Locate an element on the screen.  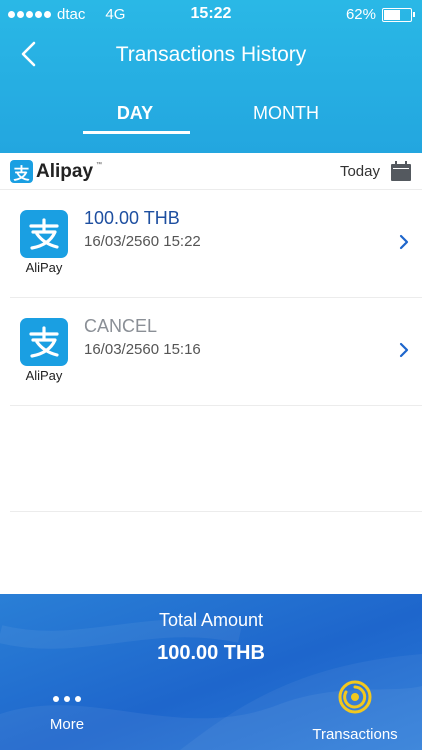
transaction-row: AliPay CANCEL 16/03/2560 15:16 is located at coordinates (216, 352).